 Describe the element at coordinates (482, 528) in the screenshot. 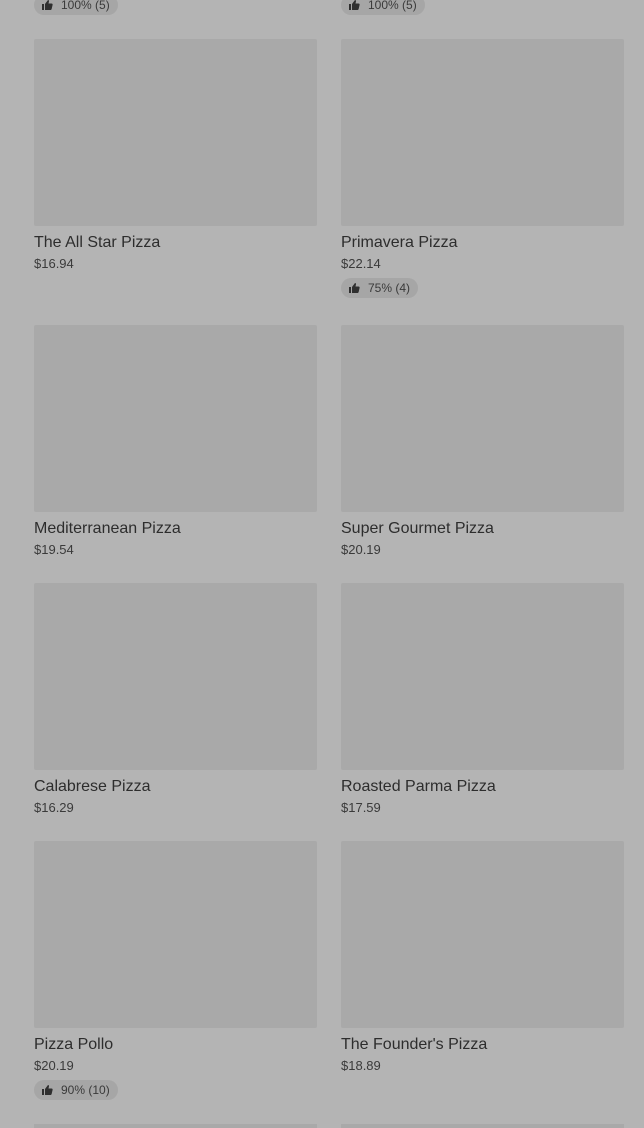

I see `product-name: Super Gourmet Pizza` at that location.